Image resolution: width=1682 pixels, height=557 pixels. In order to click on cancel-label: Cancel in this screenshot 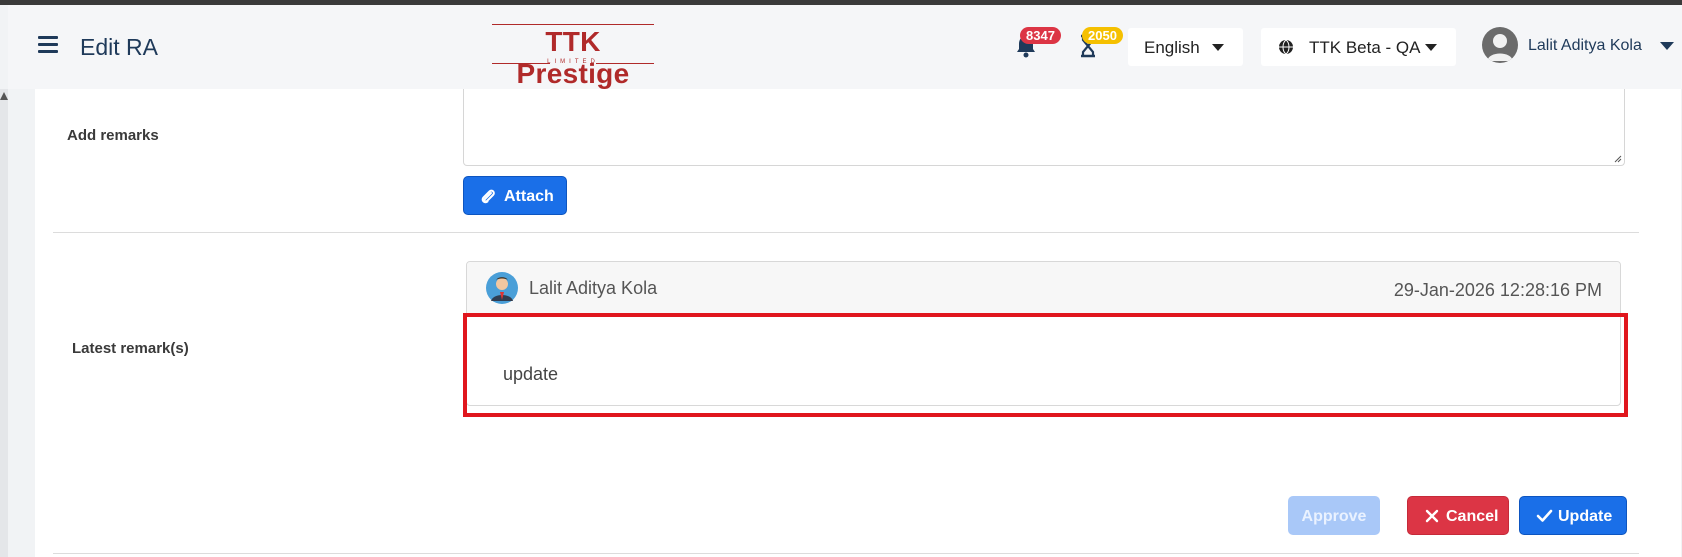, I will do `click(1472, 516)`.